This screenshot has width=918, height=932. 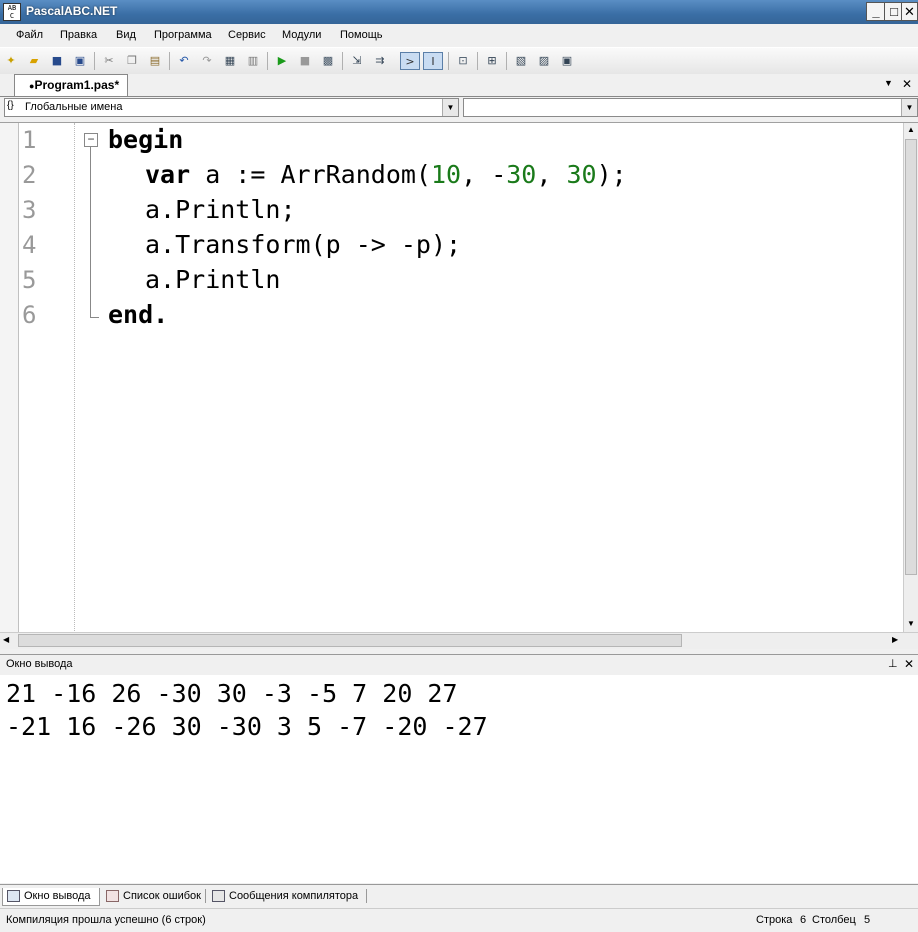 What do you see at coordinates (230, 61) in the screenshot?
I see `bookmark-icon: ▦` at bounding box center [230, 61].